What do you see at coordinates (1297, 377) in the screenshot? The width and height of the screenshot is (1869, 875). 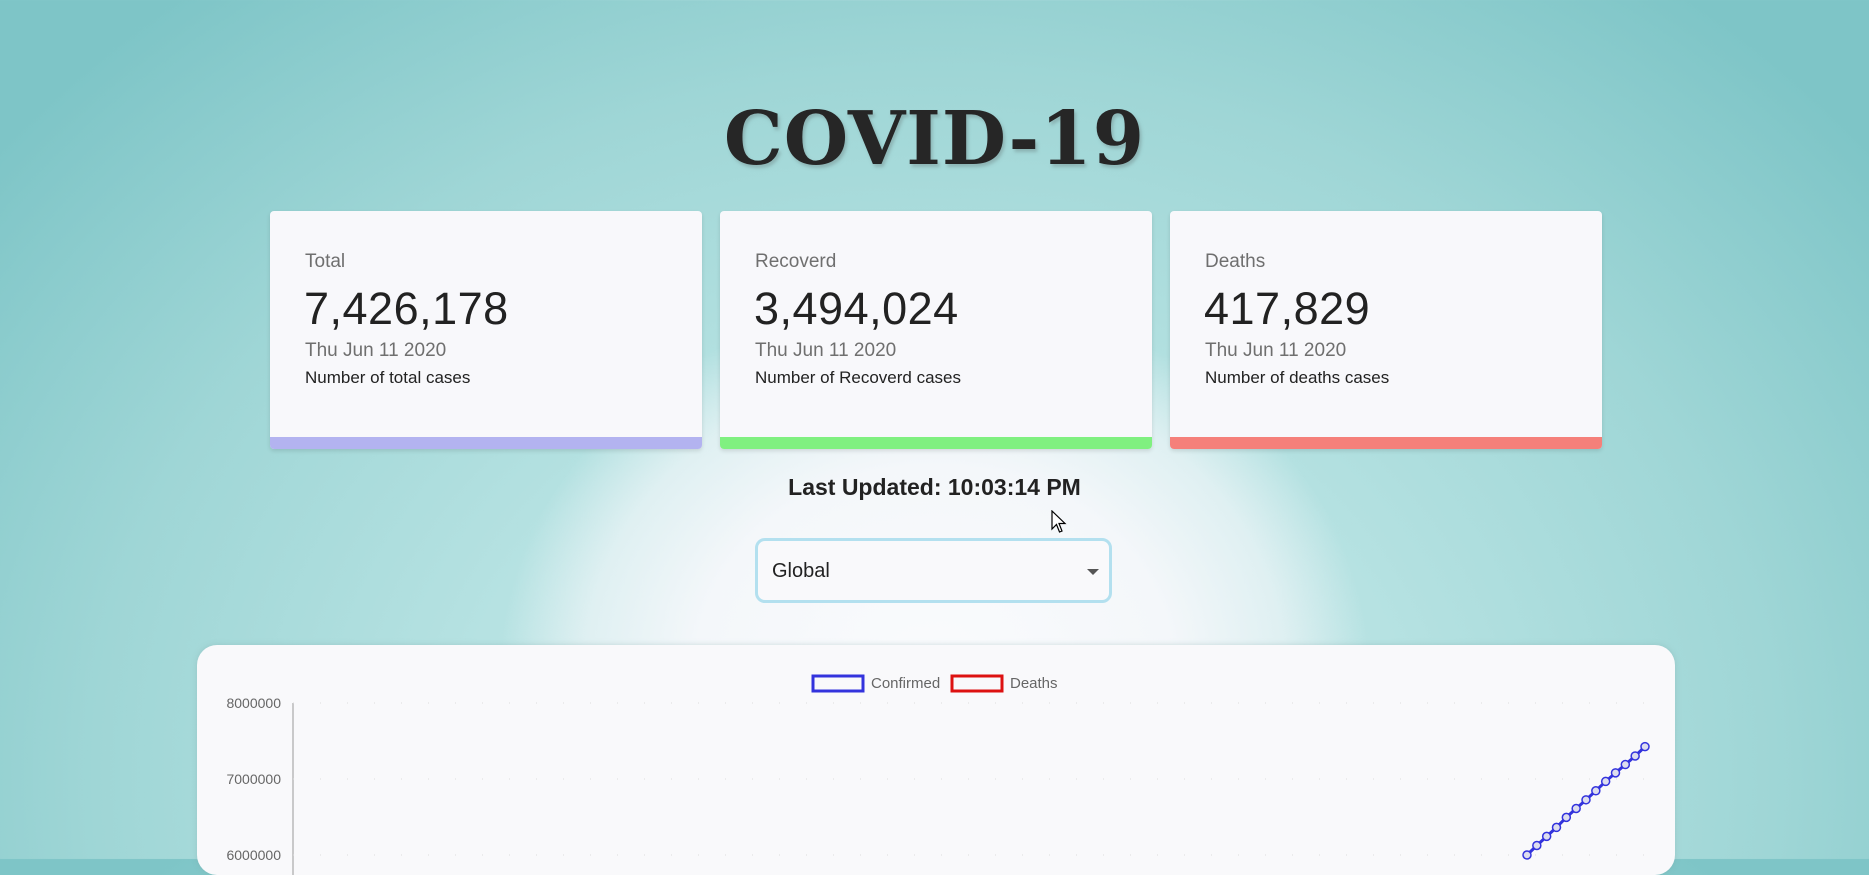 I see `card-description: Number of deaths cases` at bounding box center [1297, 377].